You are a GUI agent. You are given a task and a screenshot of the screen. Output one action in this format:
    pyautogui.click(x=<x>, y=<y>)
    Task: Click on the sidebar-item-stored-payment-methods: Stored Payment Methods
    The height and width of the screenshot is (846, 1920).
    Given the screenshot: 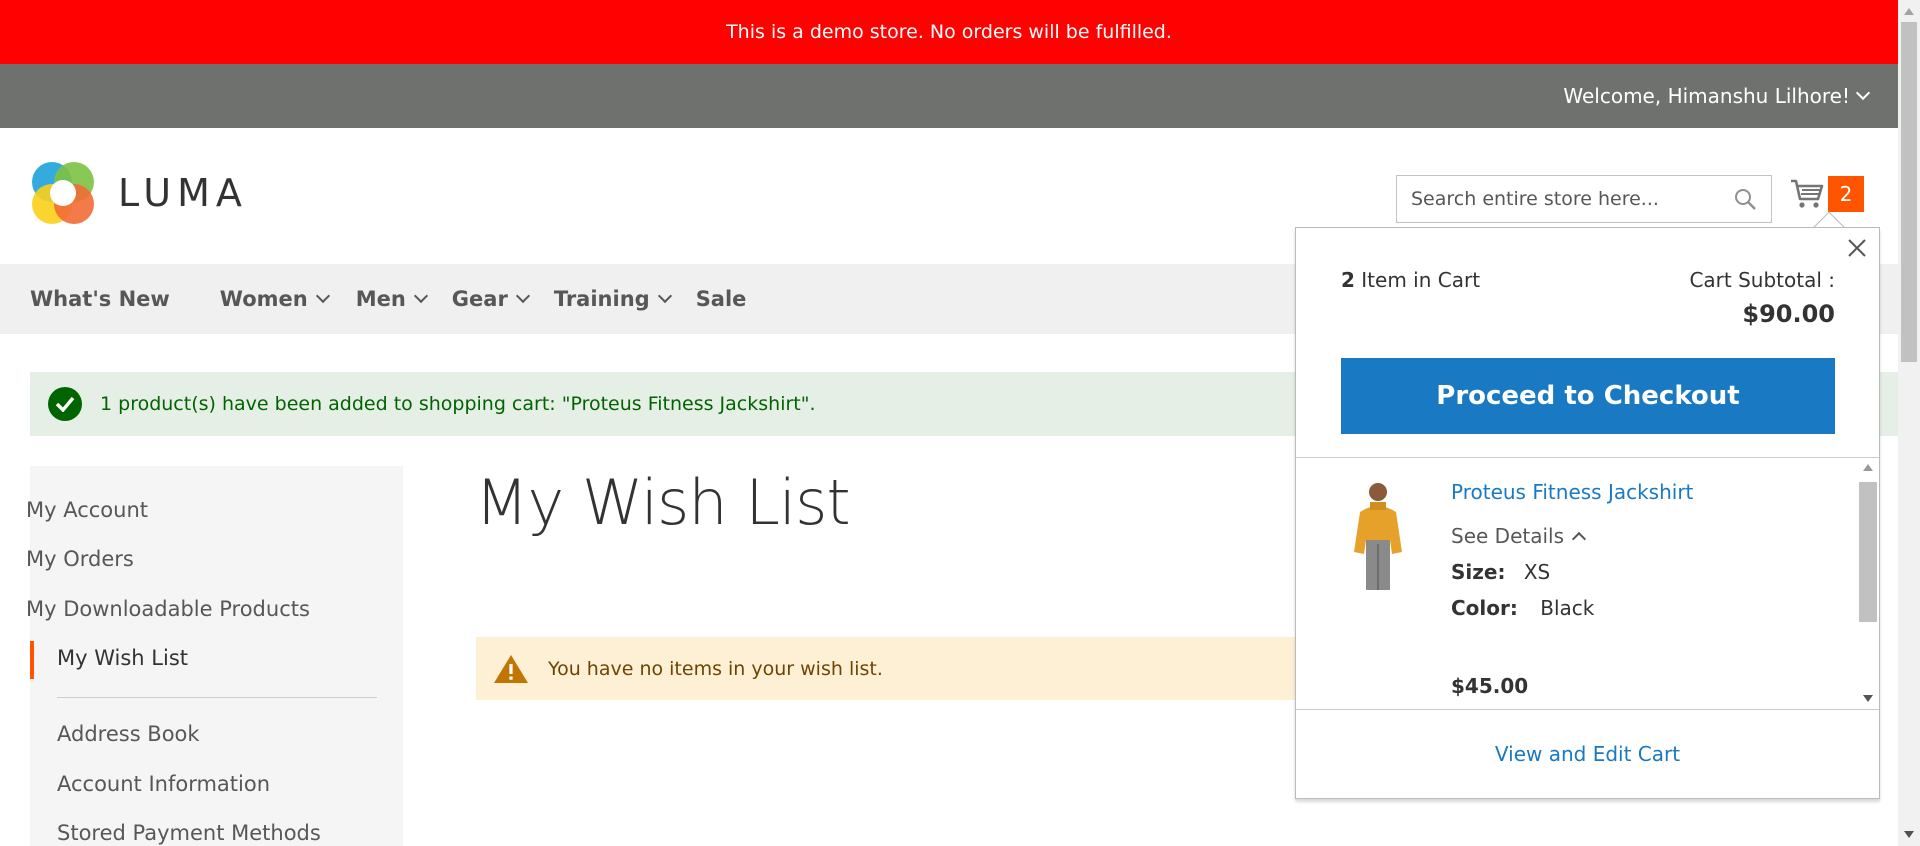 What is the action you would take?
    pyautogui.click(x=189, y=833)
    